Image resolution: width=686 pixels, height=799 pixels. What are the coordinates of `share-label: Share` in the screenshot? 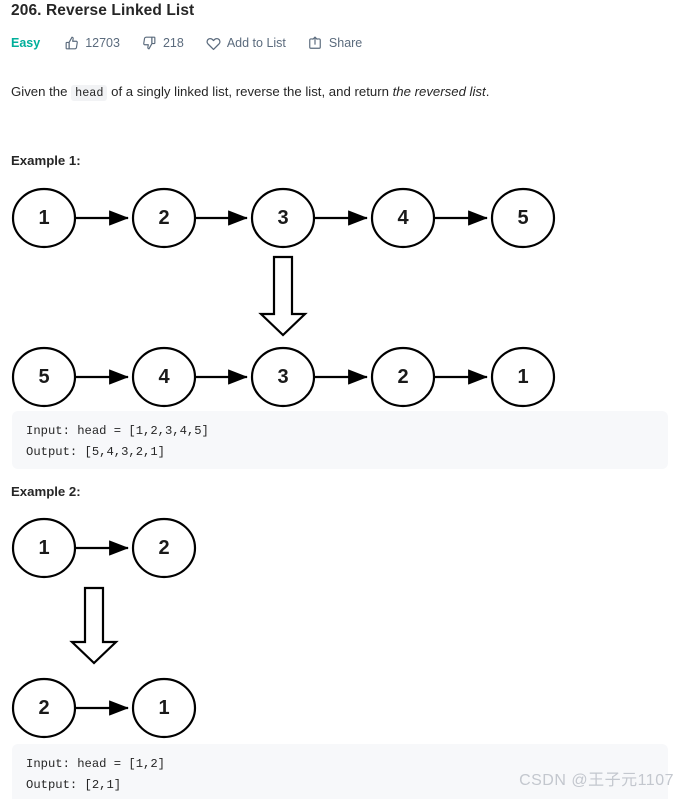 It's located at (345, 43).